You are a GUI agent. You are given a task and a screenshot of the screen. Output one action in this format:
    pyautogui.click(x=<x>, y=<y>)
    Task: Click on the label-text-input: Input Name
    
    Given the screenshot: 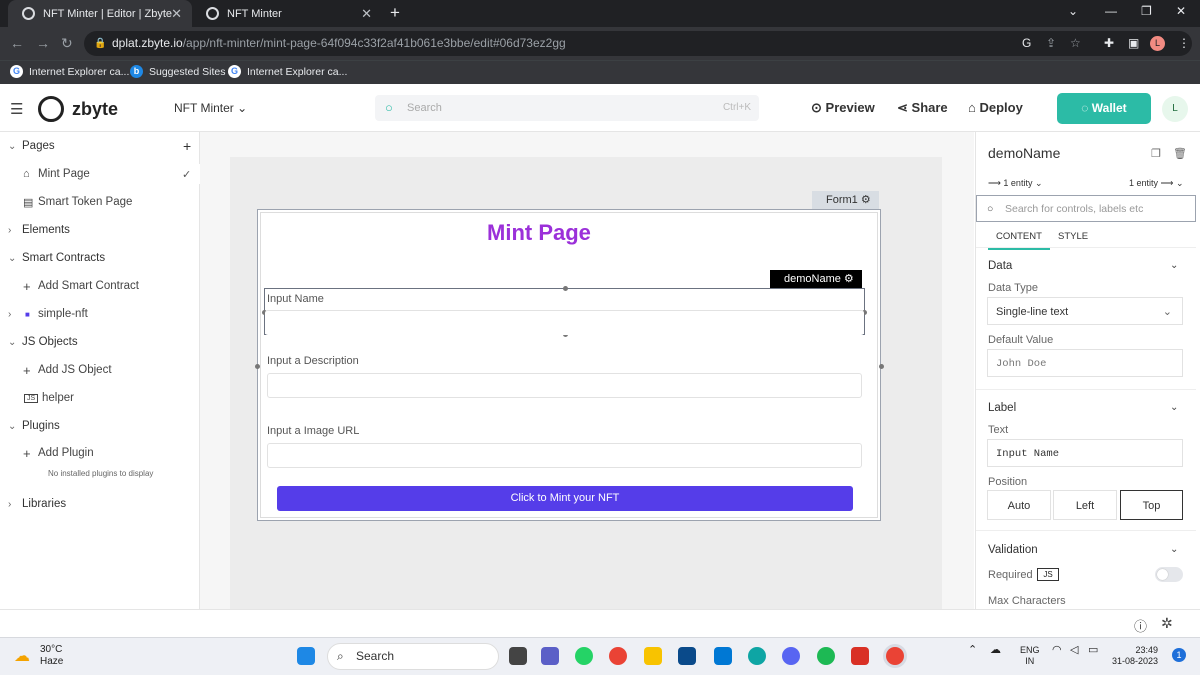 What is the action you would take?
    pyautogui.click(x=1085, y=453)
    